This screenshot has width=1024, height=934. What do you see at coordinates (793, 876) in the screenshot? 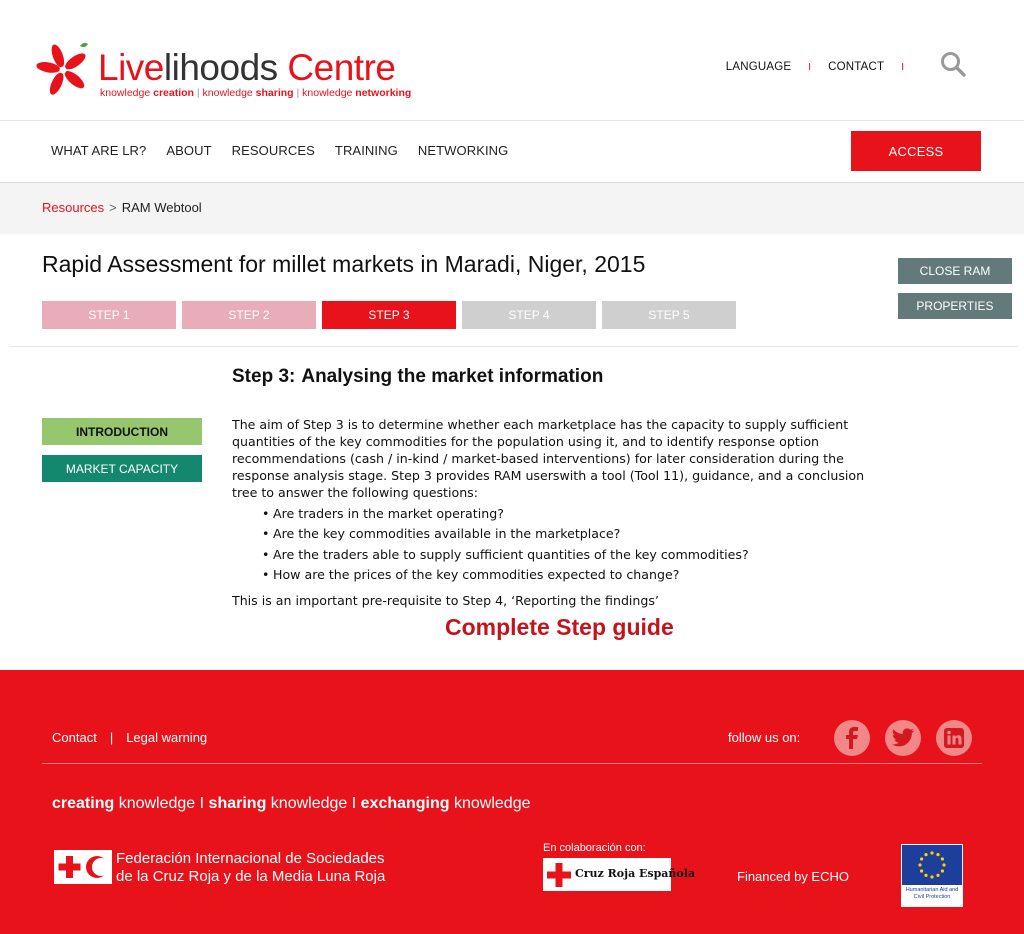
I see `financed-by-echo: Financed by ECHO` at bounding box center [793, 876].